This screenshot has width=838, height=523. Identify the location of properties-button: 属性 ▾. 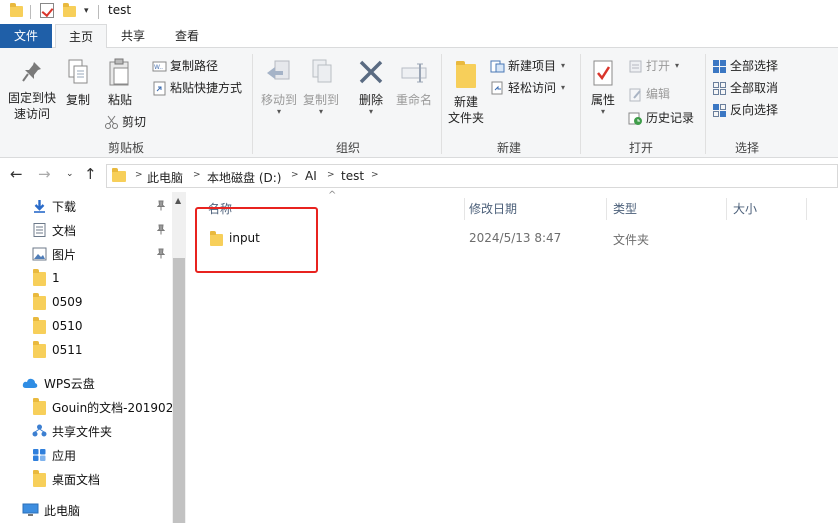
(603, 87).